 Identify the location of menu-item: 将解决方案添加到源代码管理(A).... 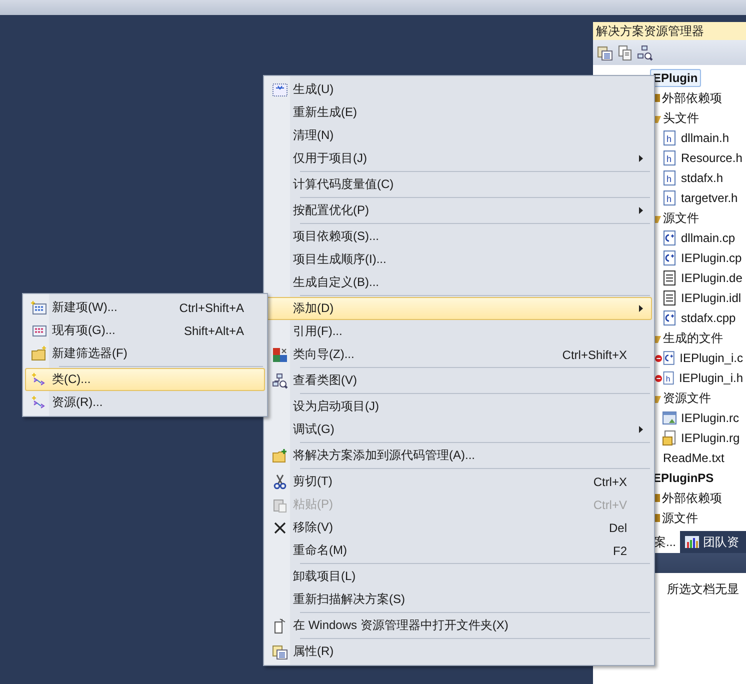
(459, 455).